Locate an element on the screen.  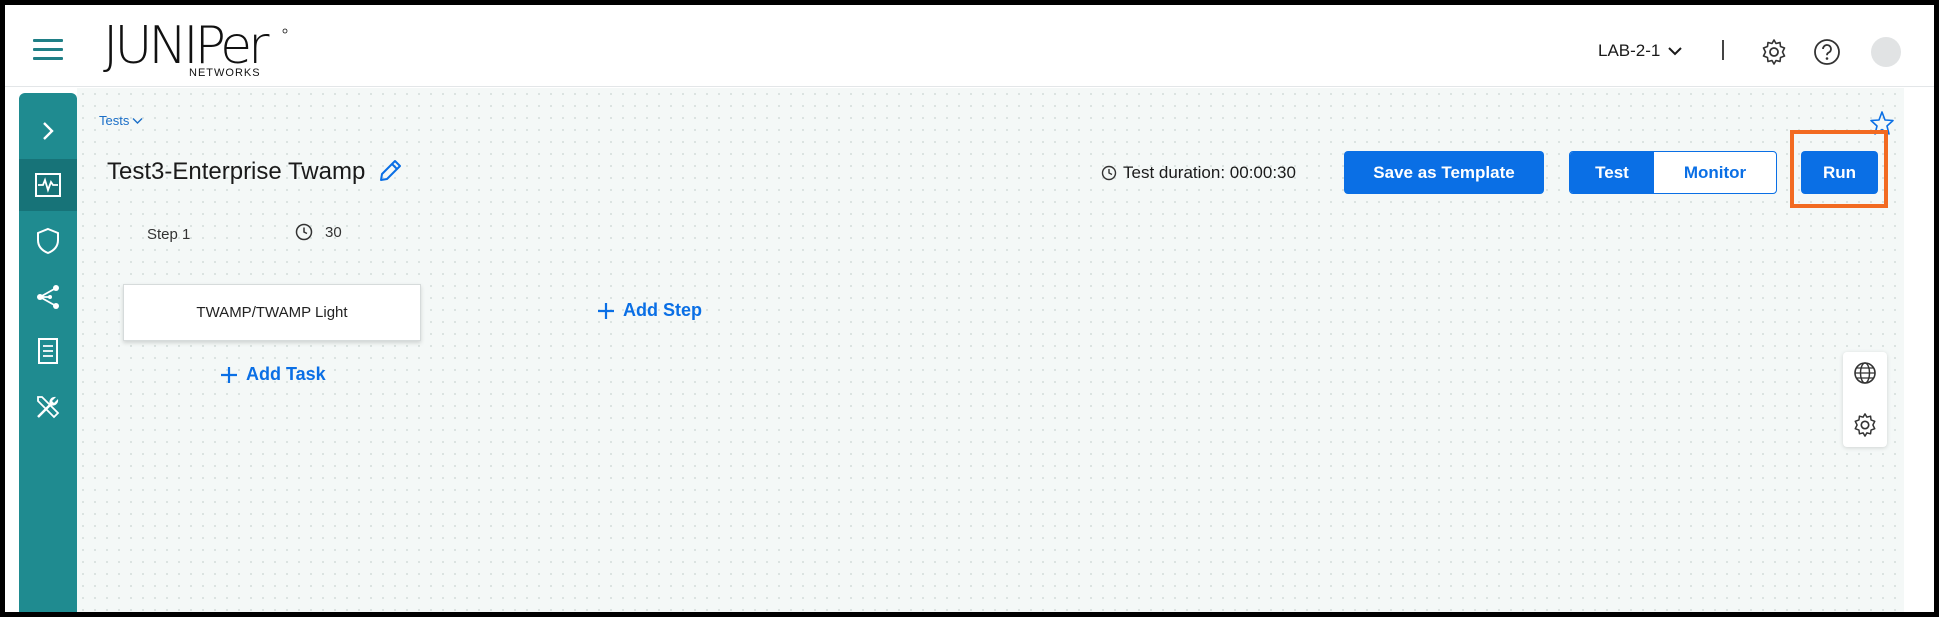
sidebar-item-expand is located at coordinates (48, 131).